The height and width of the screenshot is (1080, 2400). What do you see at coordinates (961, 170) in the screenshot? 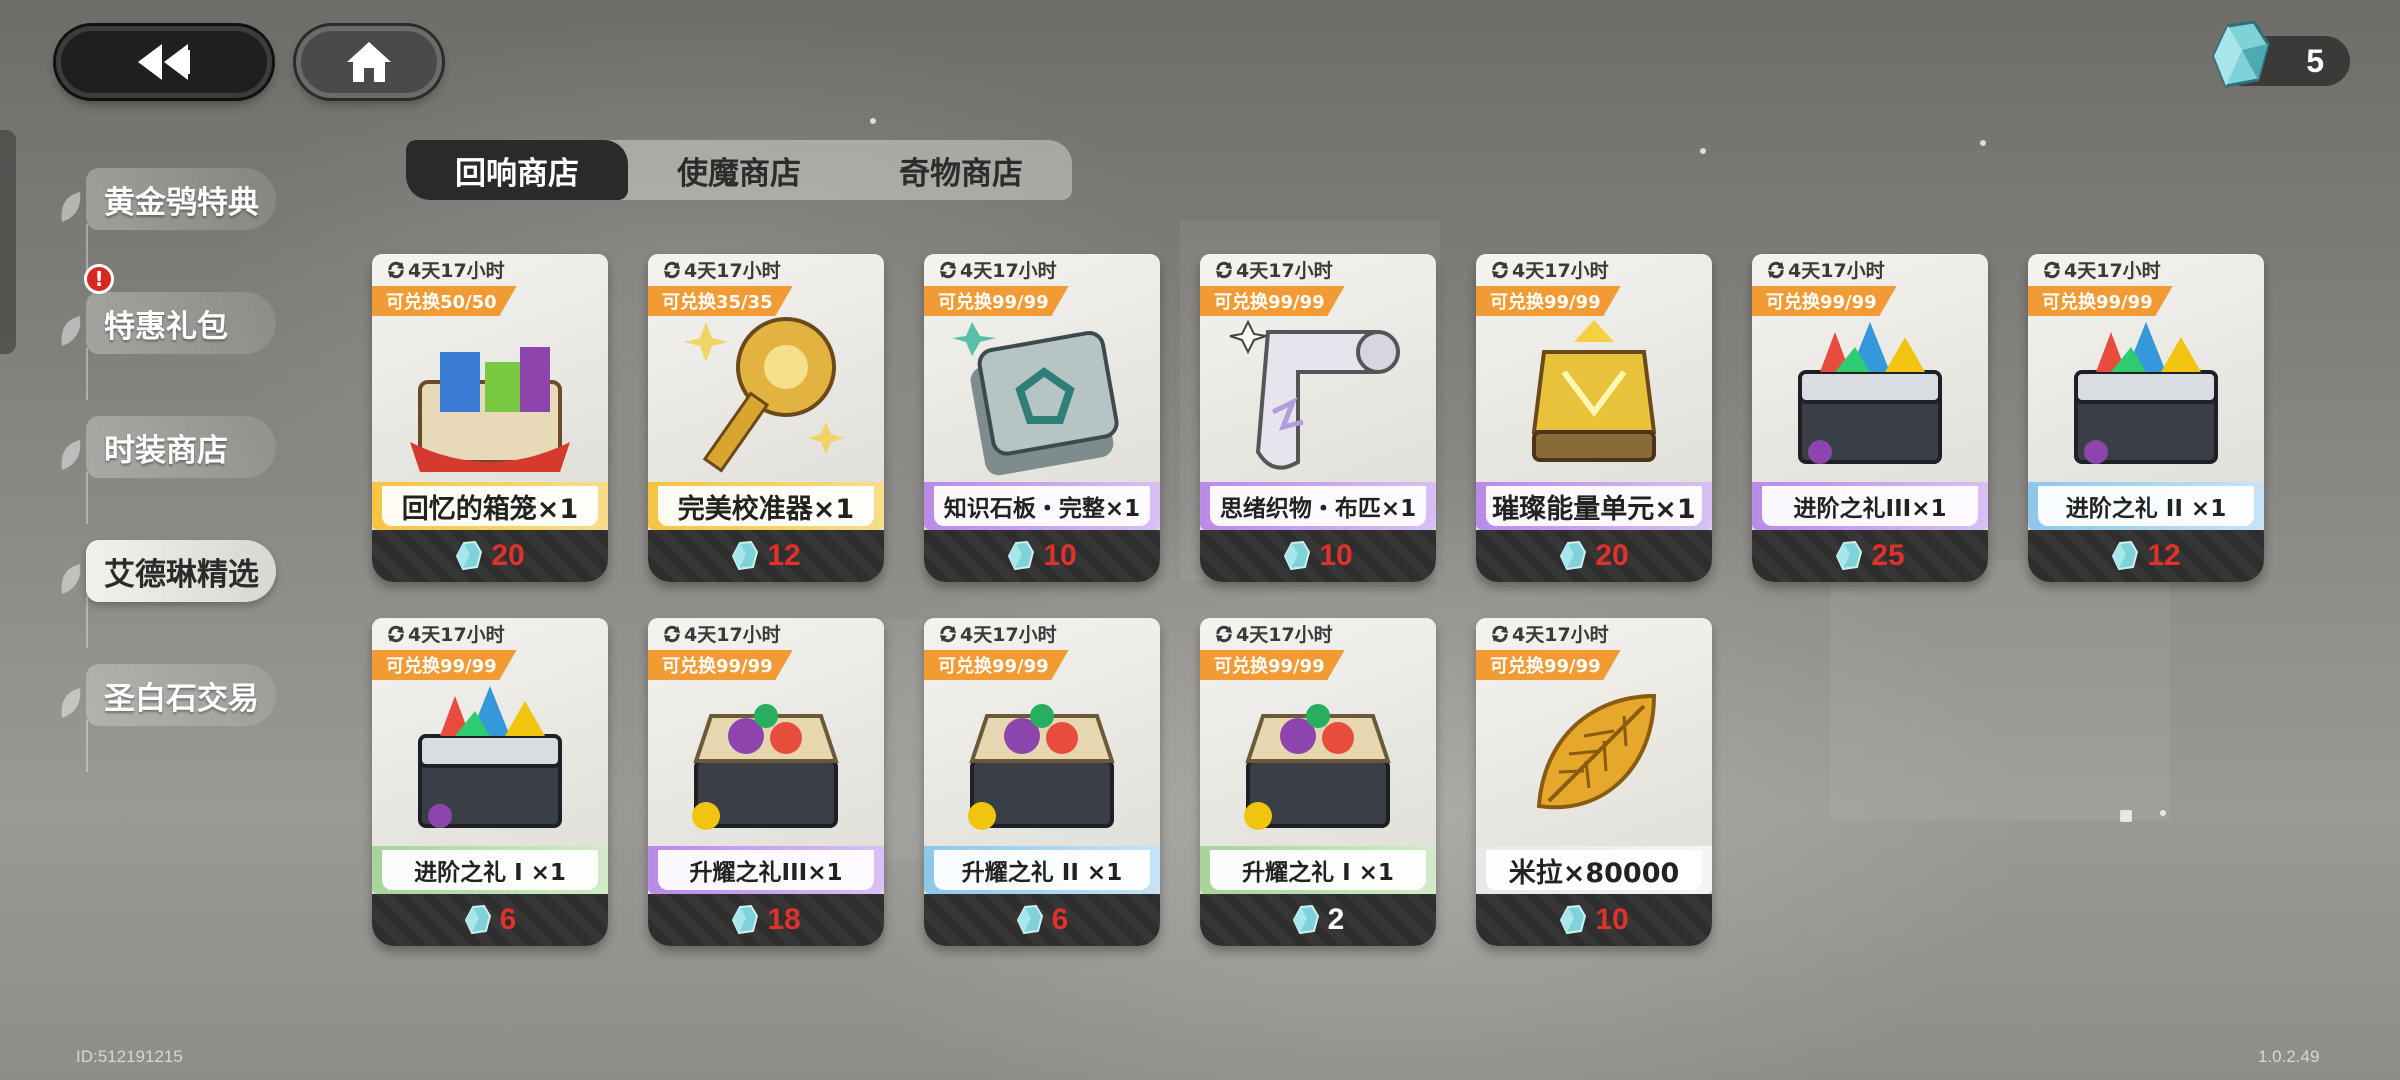
I see `tab-curio-shop: 奇物商店` at bounding box center [961, 170].